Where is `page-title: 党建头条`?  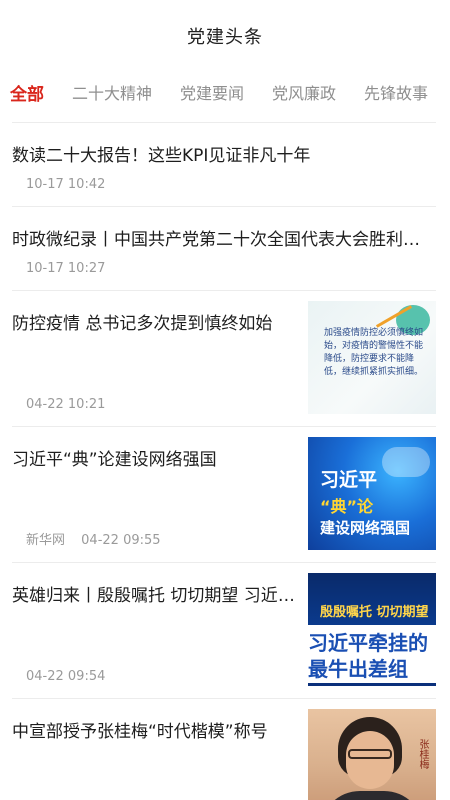
page-title: 党建头条 is located at coordinates (225, 37).